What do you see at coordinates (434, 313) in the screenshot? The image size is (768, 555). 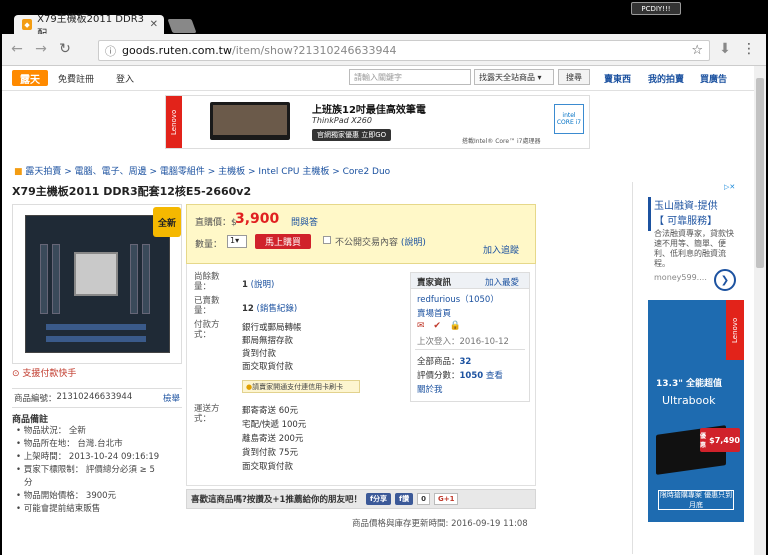 I see `store-home-link: 賣場首頁` at bounding box center [434, 313].